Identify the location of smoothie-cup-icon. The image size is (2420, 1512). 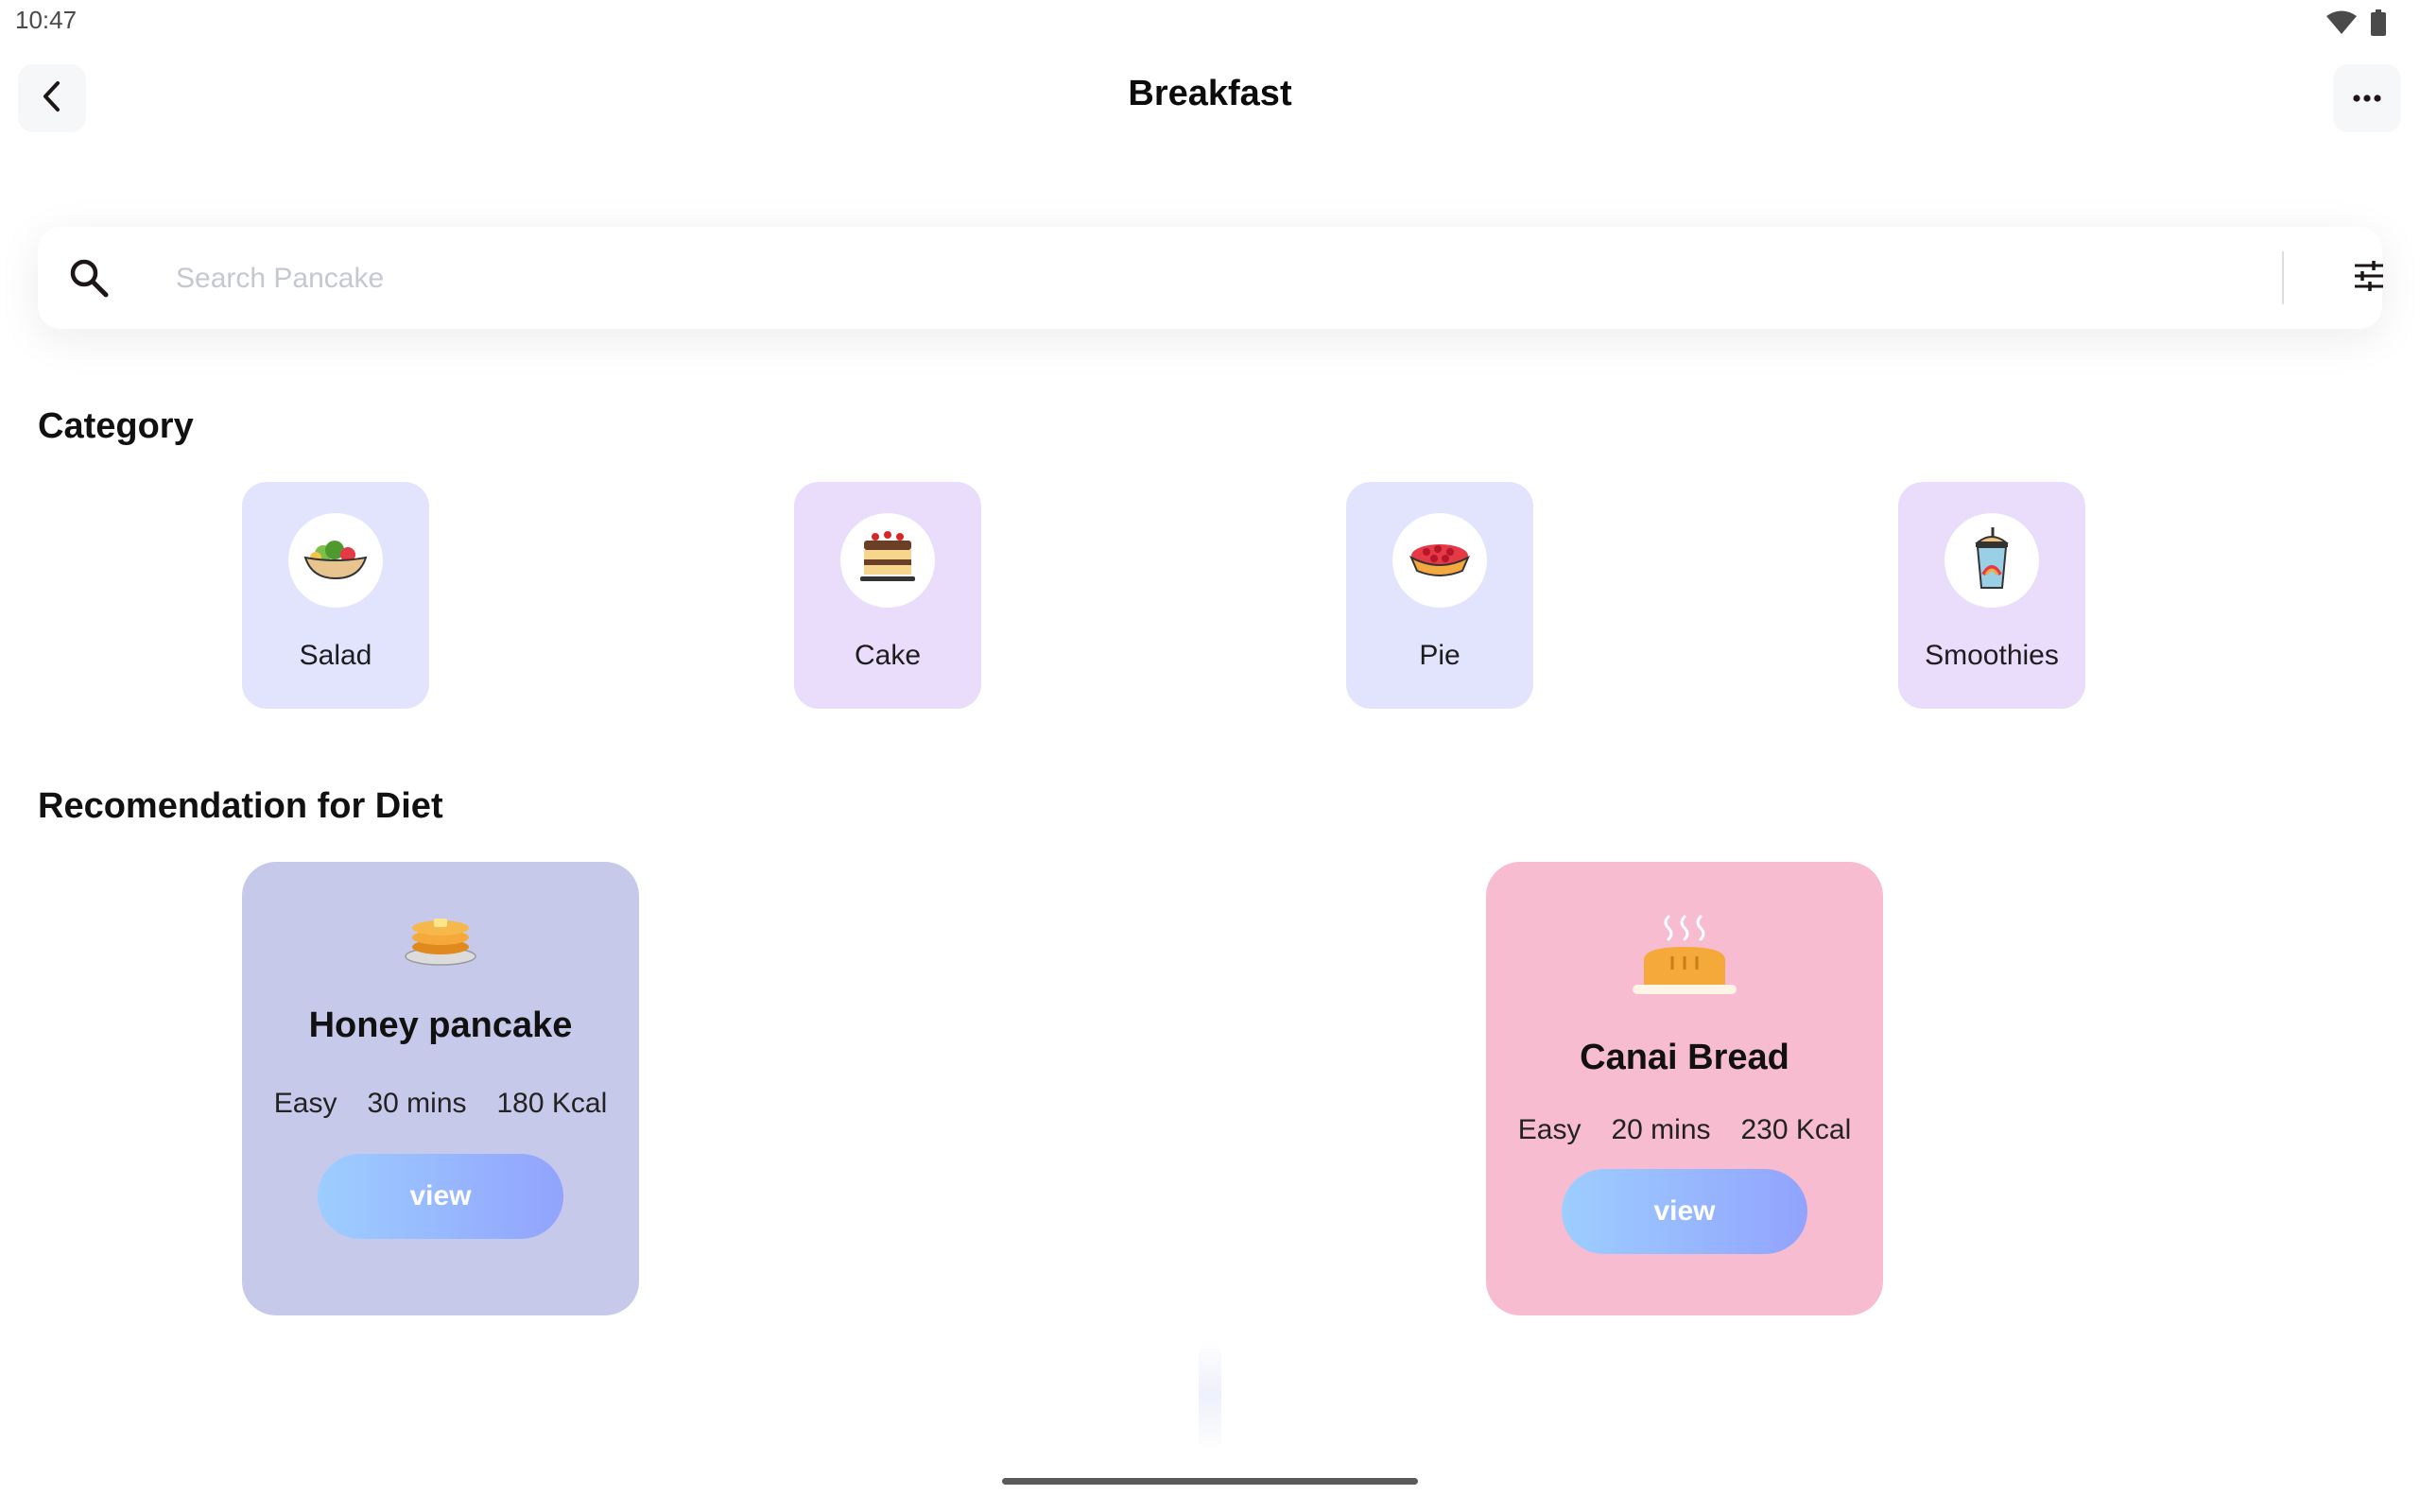
(1991, 560).